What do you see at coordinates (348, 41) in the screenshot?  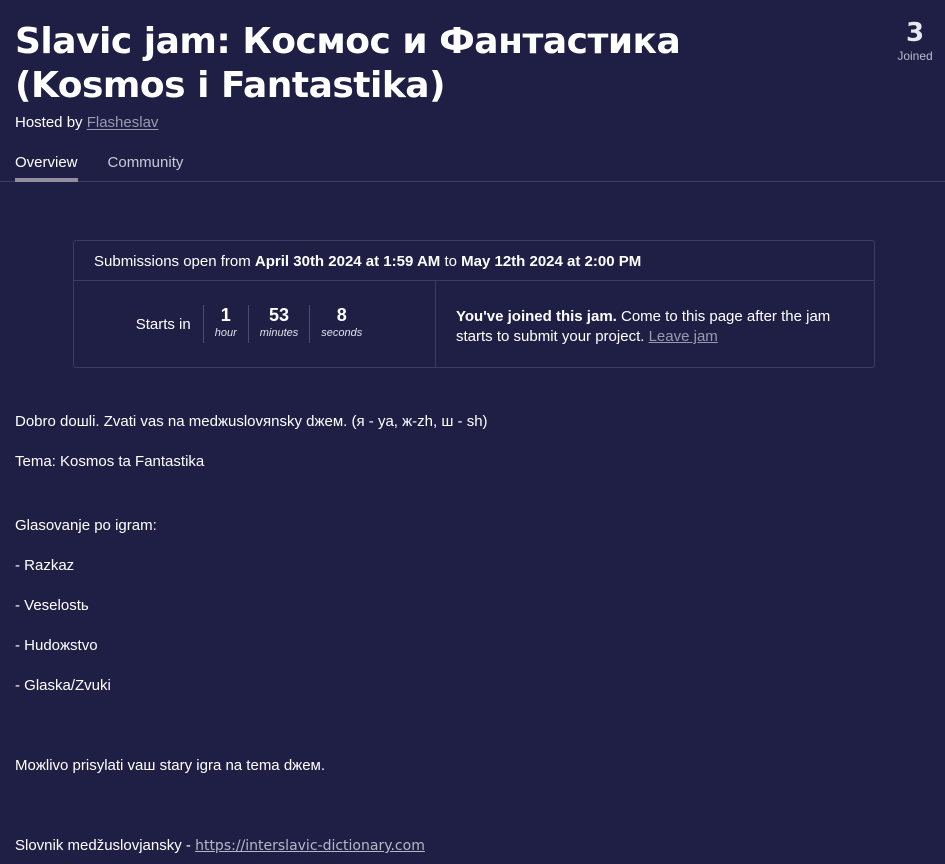 I see `jam-title-line1: Slavic jam: Космос и Фантастика` at bounding box center [348, 41].